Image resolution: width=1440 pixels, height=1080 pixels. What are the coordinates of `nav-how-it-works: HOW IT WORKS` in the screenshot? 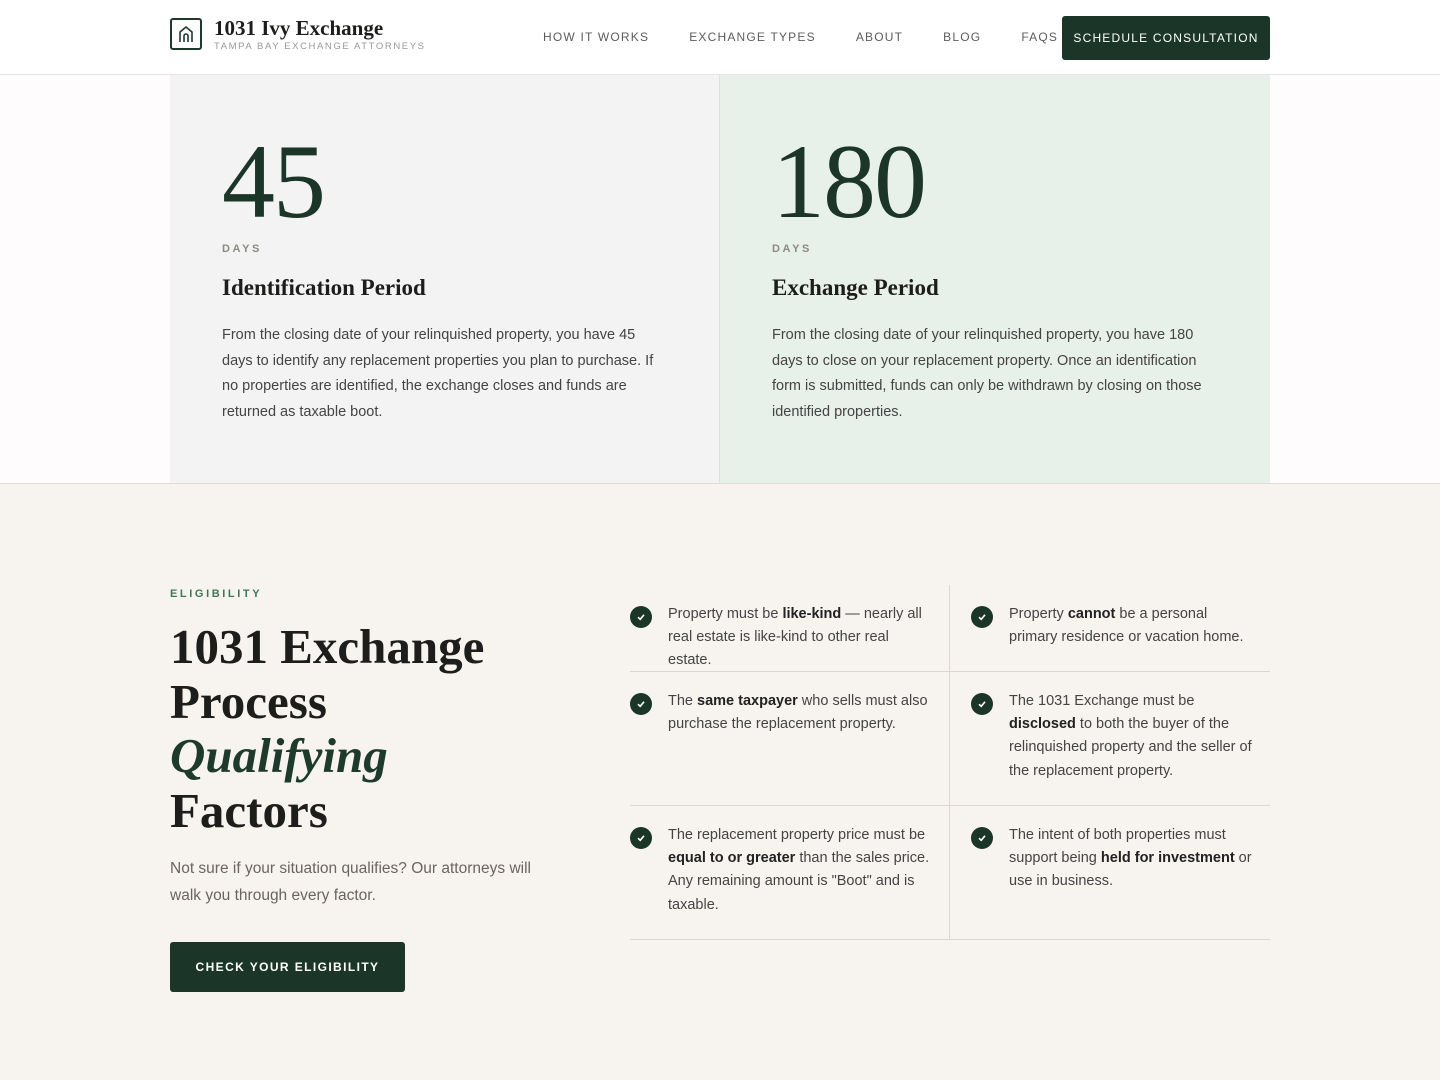 It's located at (596, 37).